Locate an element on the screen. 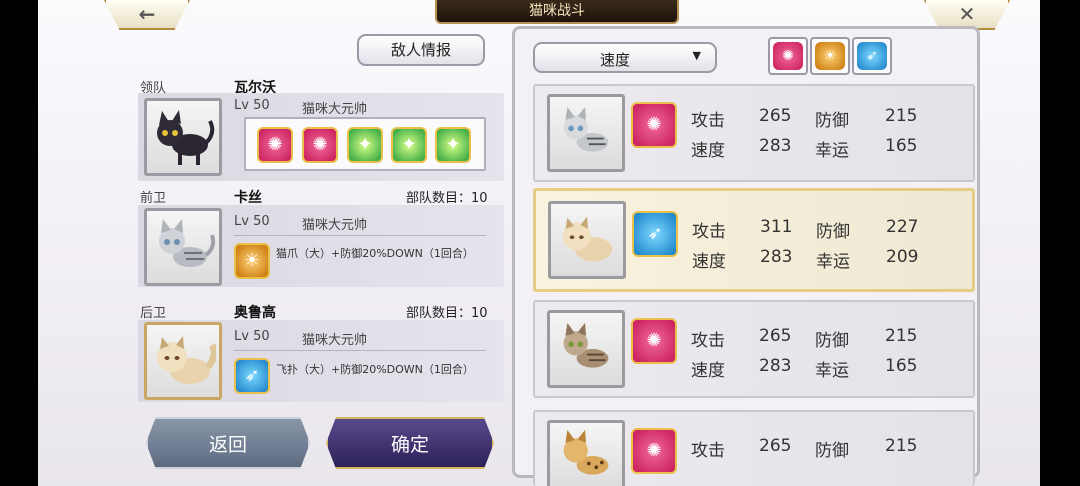 This screenshot has width=1080, height=486. cat-card-selected: ➶ 攻击 311 防御 227 速度 283 幸运 209 is located at coordinates (754, 240).